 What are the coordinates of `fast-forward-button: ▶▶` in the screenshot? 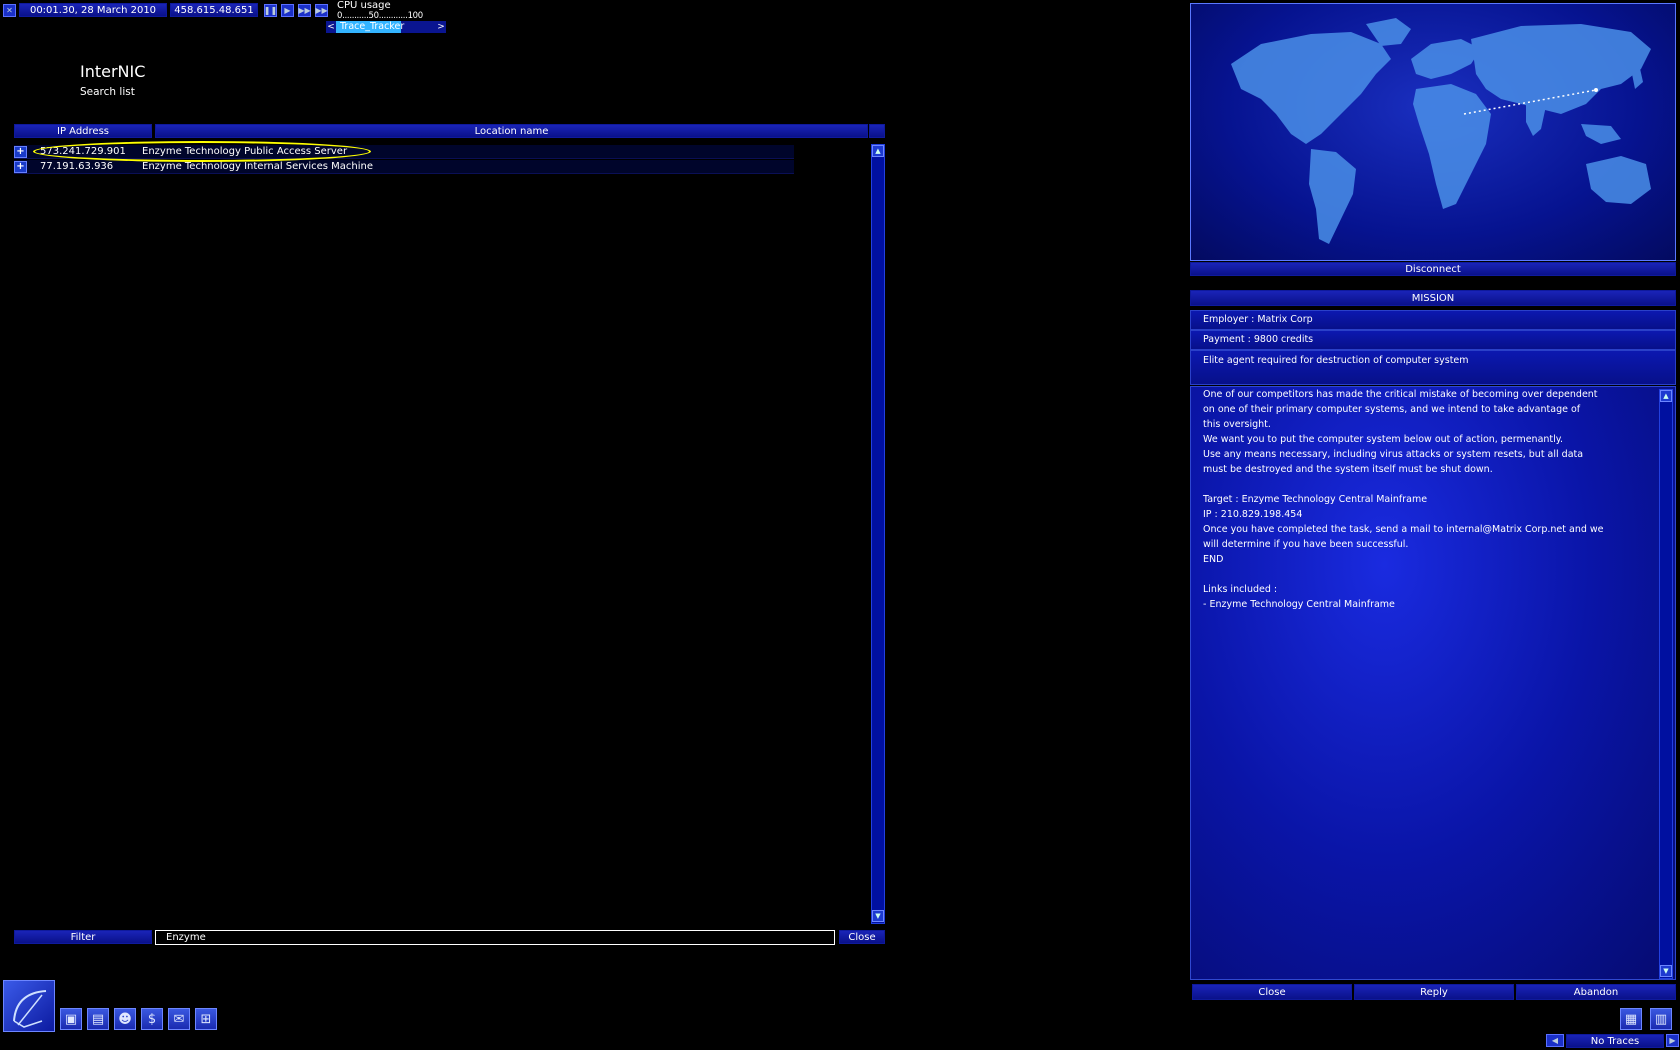 It's located at (304, 10).